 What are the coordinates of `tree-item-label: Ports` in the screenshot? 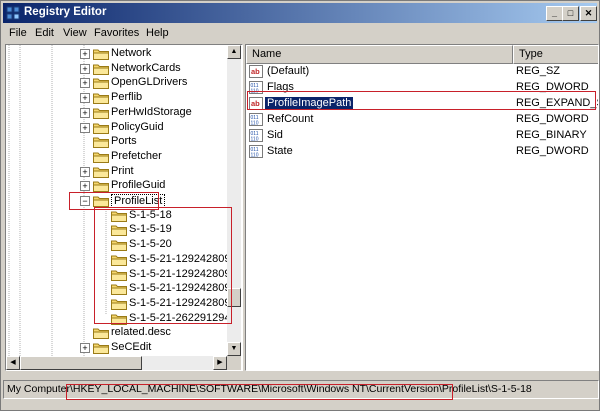 It's located at (124, 141).